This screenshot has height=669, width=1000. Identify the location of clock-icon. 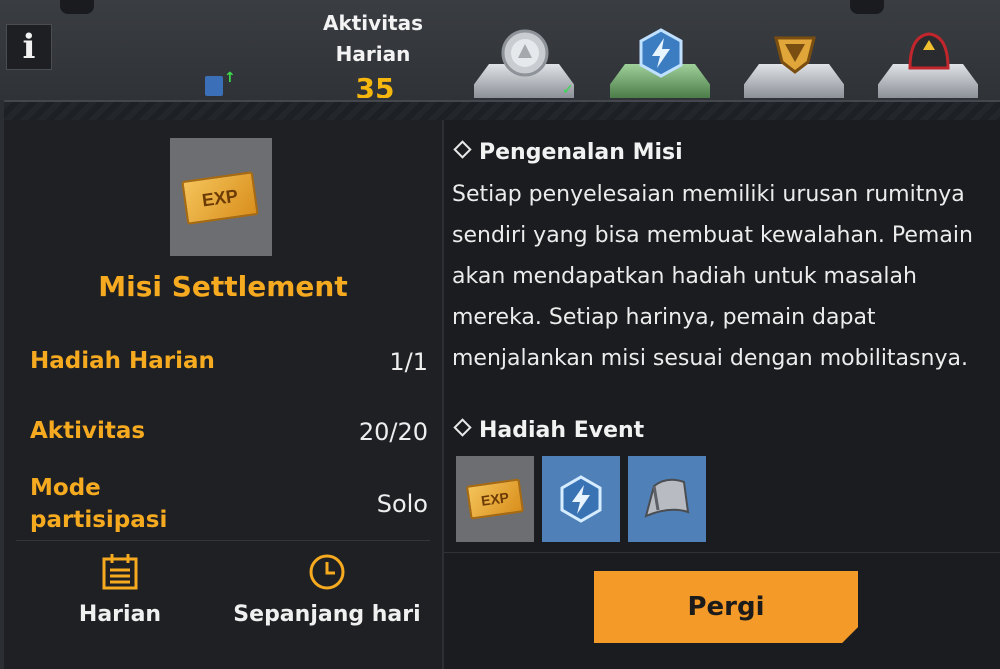
(327, 572).